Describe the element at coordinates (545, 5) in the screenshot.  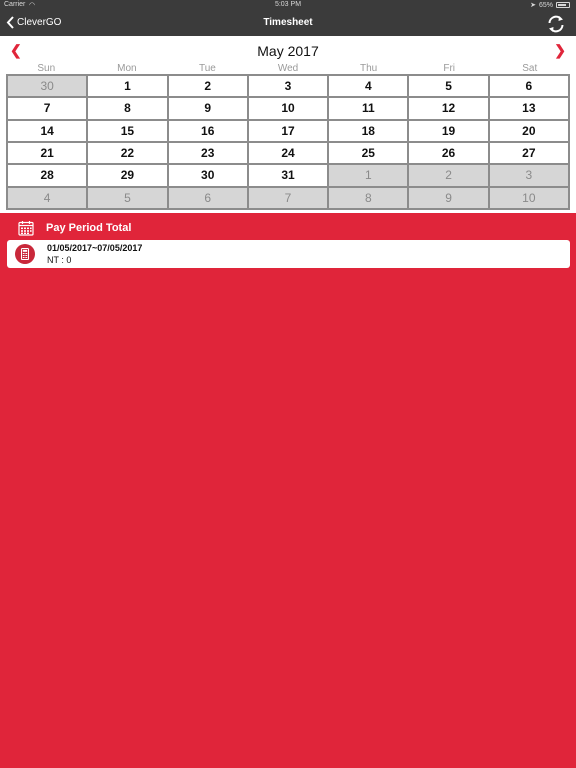
I see `battery-percent: 65%` at that location.